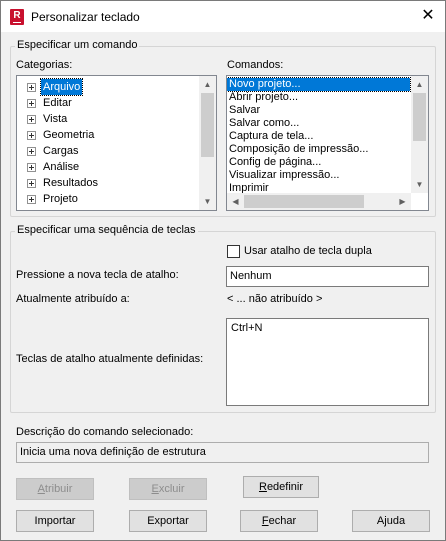 This screenshot has height=541, width=446. I want to click on window-title: Personalizar teclado, so click(85, 17).